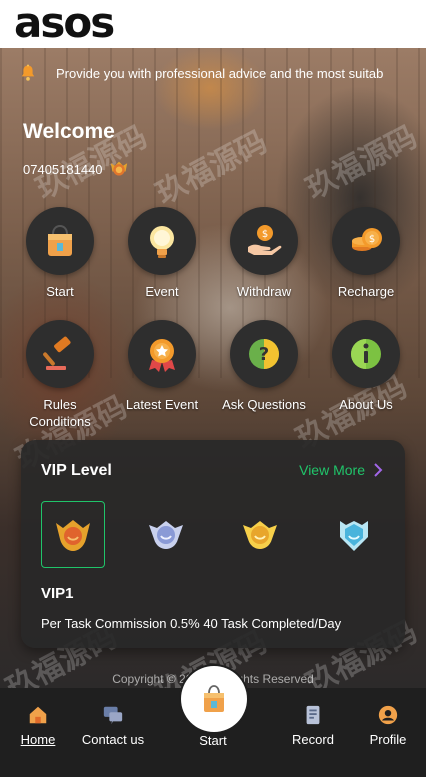  What do you see at coordinates (113, 725) in the screenshot?
I see `tab-contact-us: Contact us` at bounding box center [113, 725].